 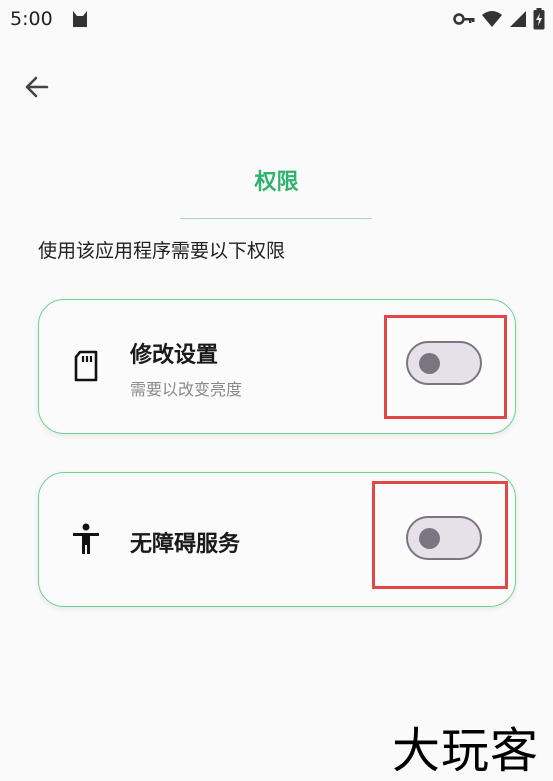 What do you see at coordinates (539, 19) in the screenshot?
I see `battery-charging-icon` at bounding box center [539, 19].